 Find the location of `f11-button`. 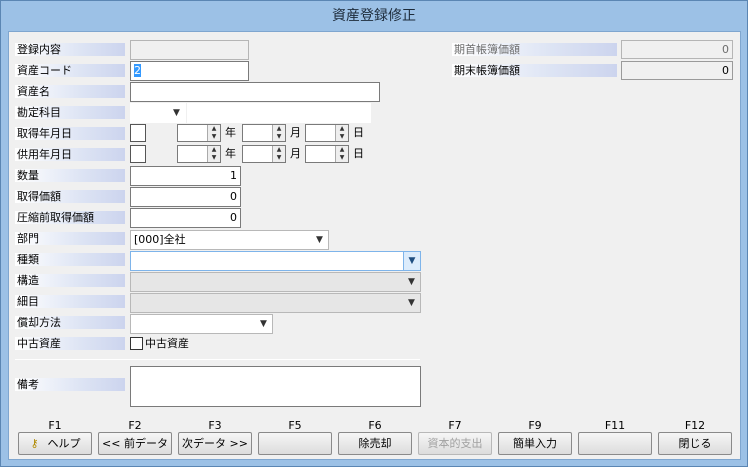

f11-button is located at coordinates (615, 443).